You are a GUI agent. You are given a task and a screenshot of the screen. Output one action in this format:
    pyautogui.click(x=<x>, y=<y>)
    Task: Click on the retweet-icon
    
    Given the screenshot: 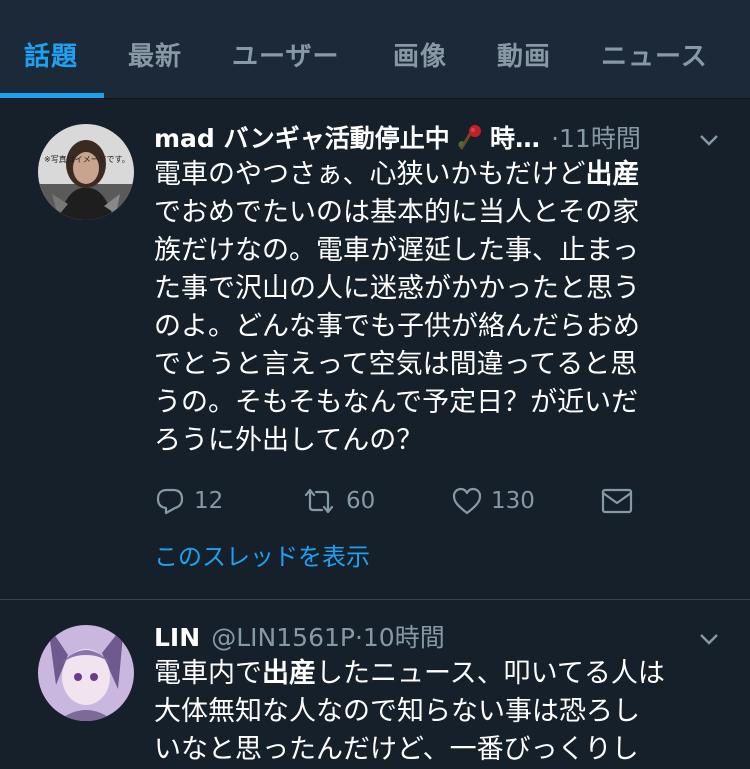 What is the action you would take?
    pyautogui.click(x=319, y=501)
    